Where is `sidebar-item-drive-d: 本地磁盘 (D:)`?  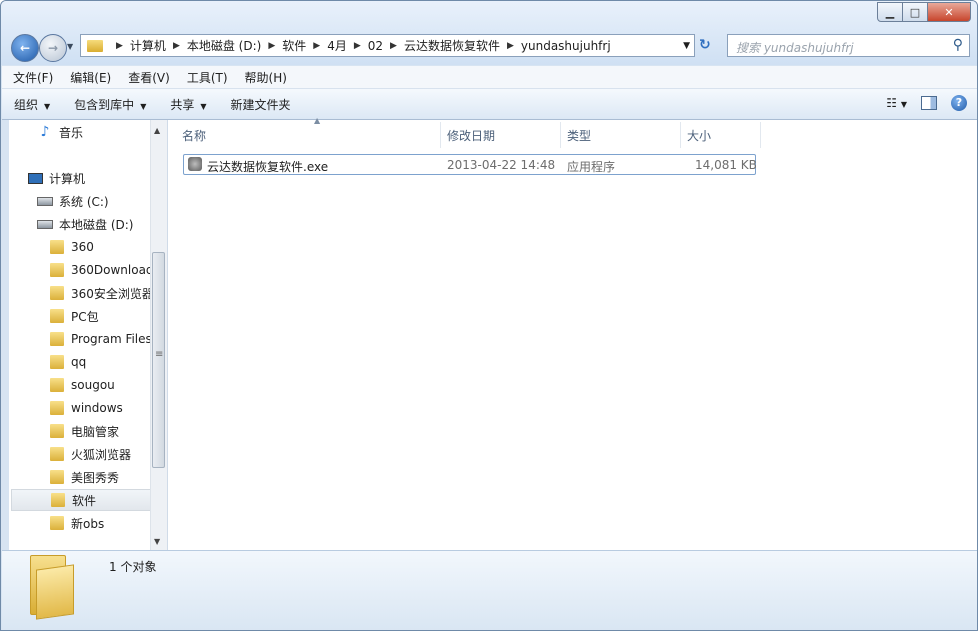 sidebar-item-drive-d: 本地磁盘 (D:) is located at coordinates (102, 224).